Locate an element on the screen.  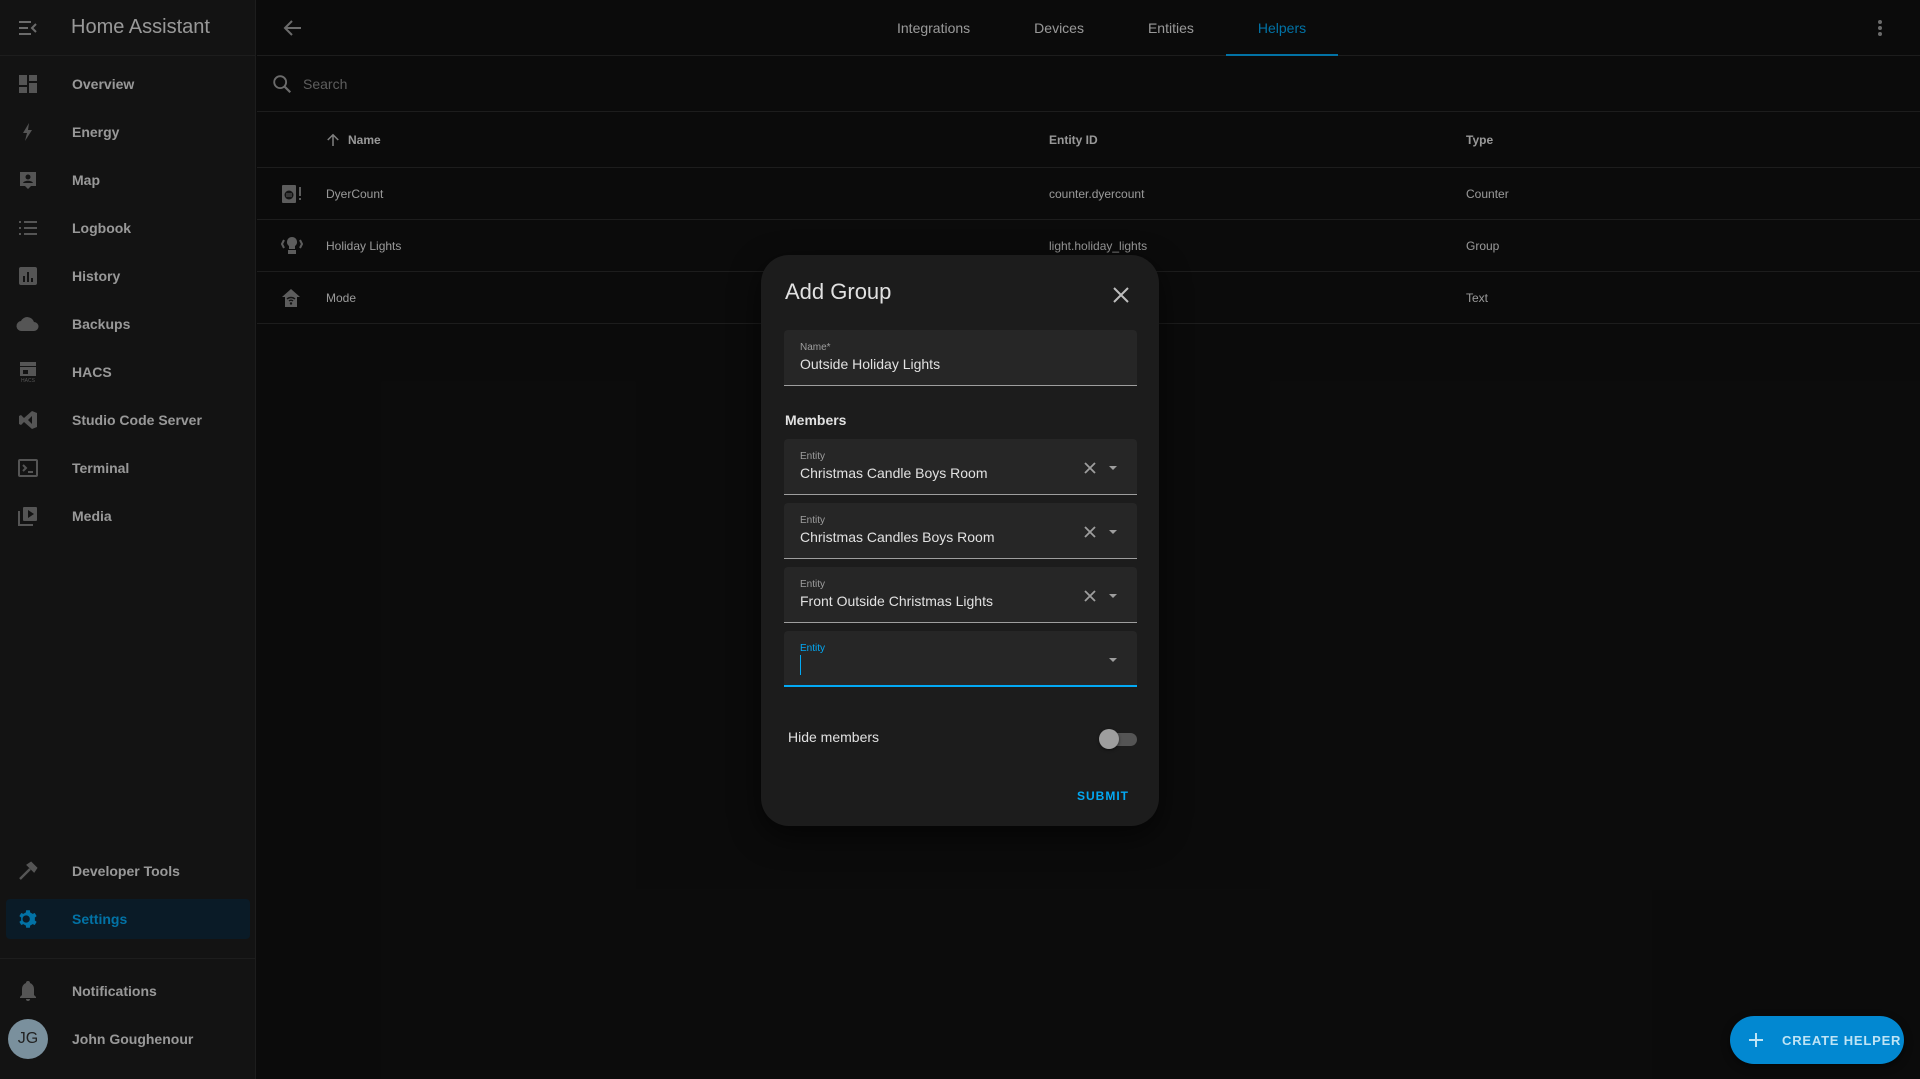
member-entity-picker: Entity Christmas Candles Boys Room is located at coordinates (960, 531).